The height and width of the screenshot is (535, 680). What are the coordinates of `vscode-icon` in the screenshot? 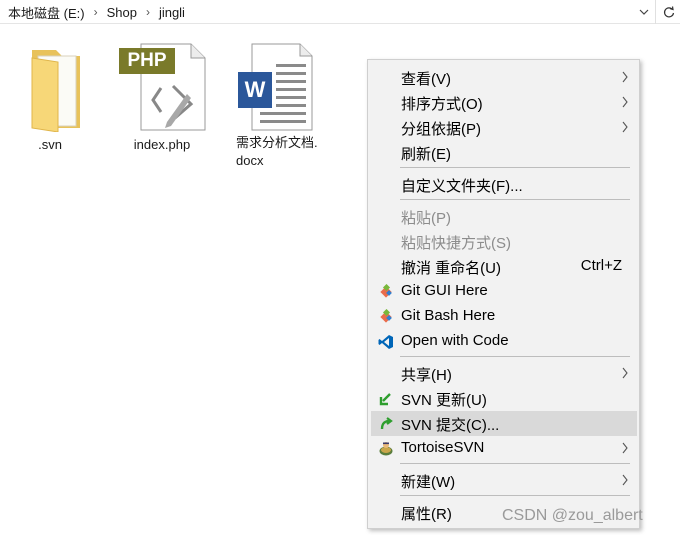 It's located at (386, 342).